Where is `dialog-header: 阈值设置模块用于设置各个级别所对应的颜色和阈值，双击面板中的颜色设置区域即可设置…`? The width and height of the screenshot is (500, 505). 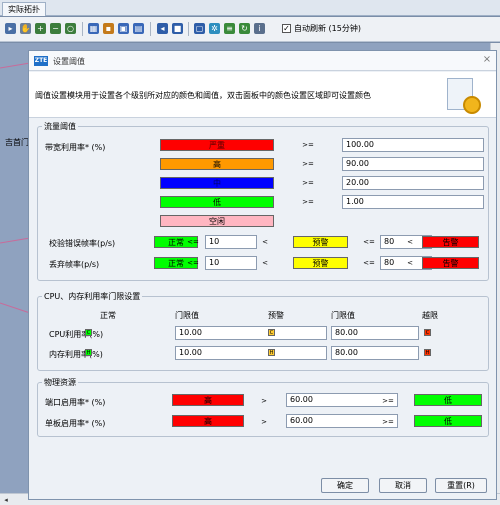 dialog-header: 阈值设置模块用于设置各个级别所对应的颜色和阈值，双击面板中的颜色设置区域即可设置… is located at coordinates (262, 95).